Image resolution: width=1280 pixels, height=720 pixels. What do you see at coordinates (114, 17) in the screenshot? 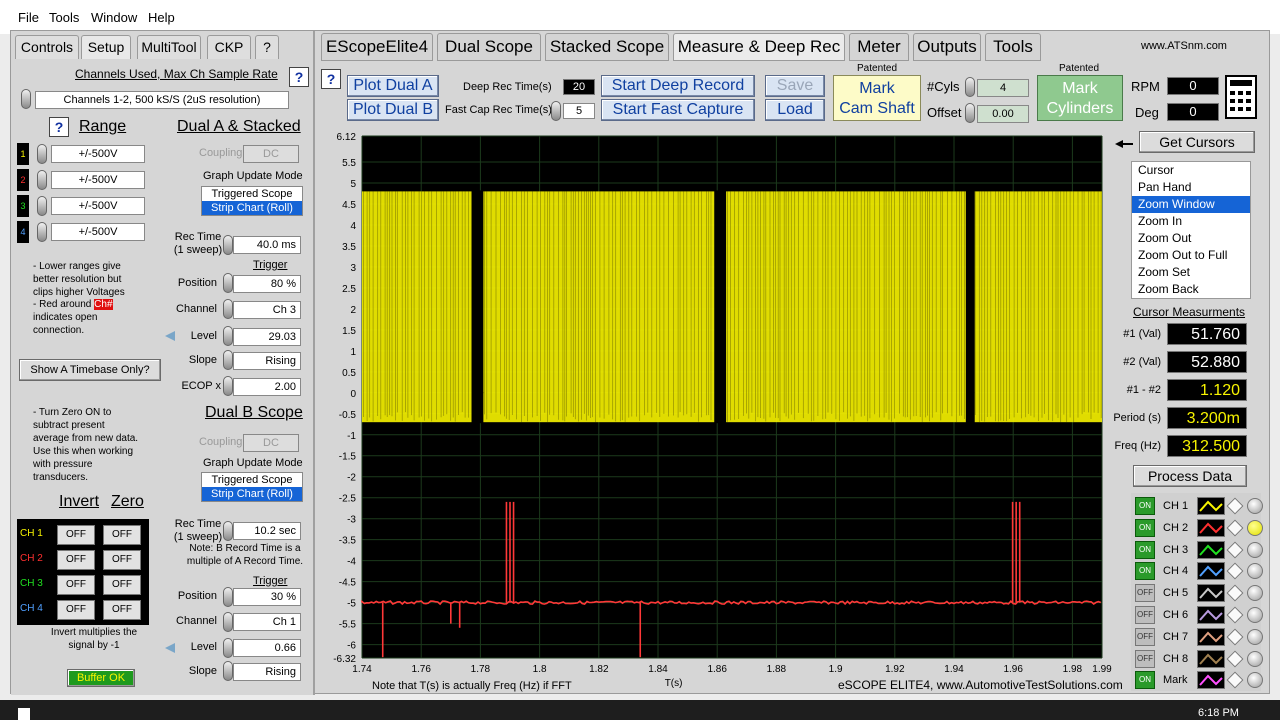
I see `menu-window: Window` at bounding box center [114, 17].